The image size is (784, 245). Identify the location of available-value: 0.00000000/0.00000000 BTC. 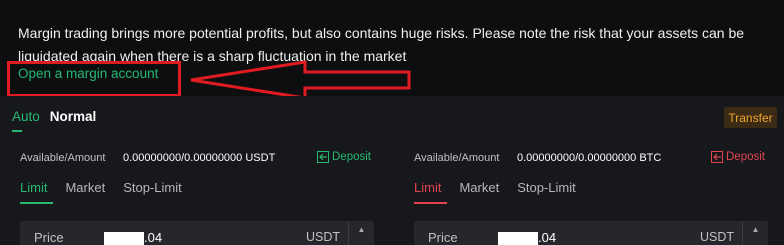
(589, 158).